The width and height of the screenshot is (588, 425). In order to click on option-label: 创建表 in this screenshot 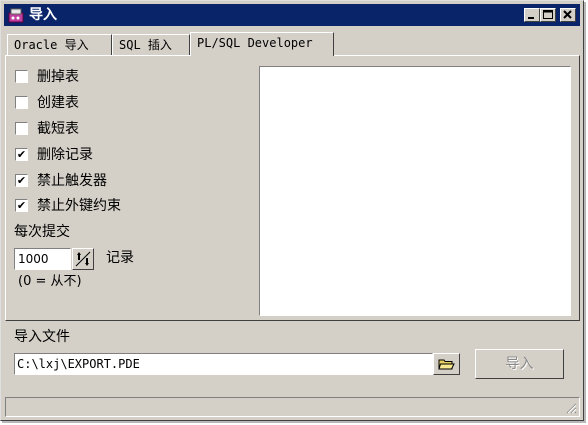, I will do `click(58, 103)`.